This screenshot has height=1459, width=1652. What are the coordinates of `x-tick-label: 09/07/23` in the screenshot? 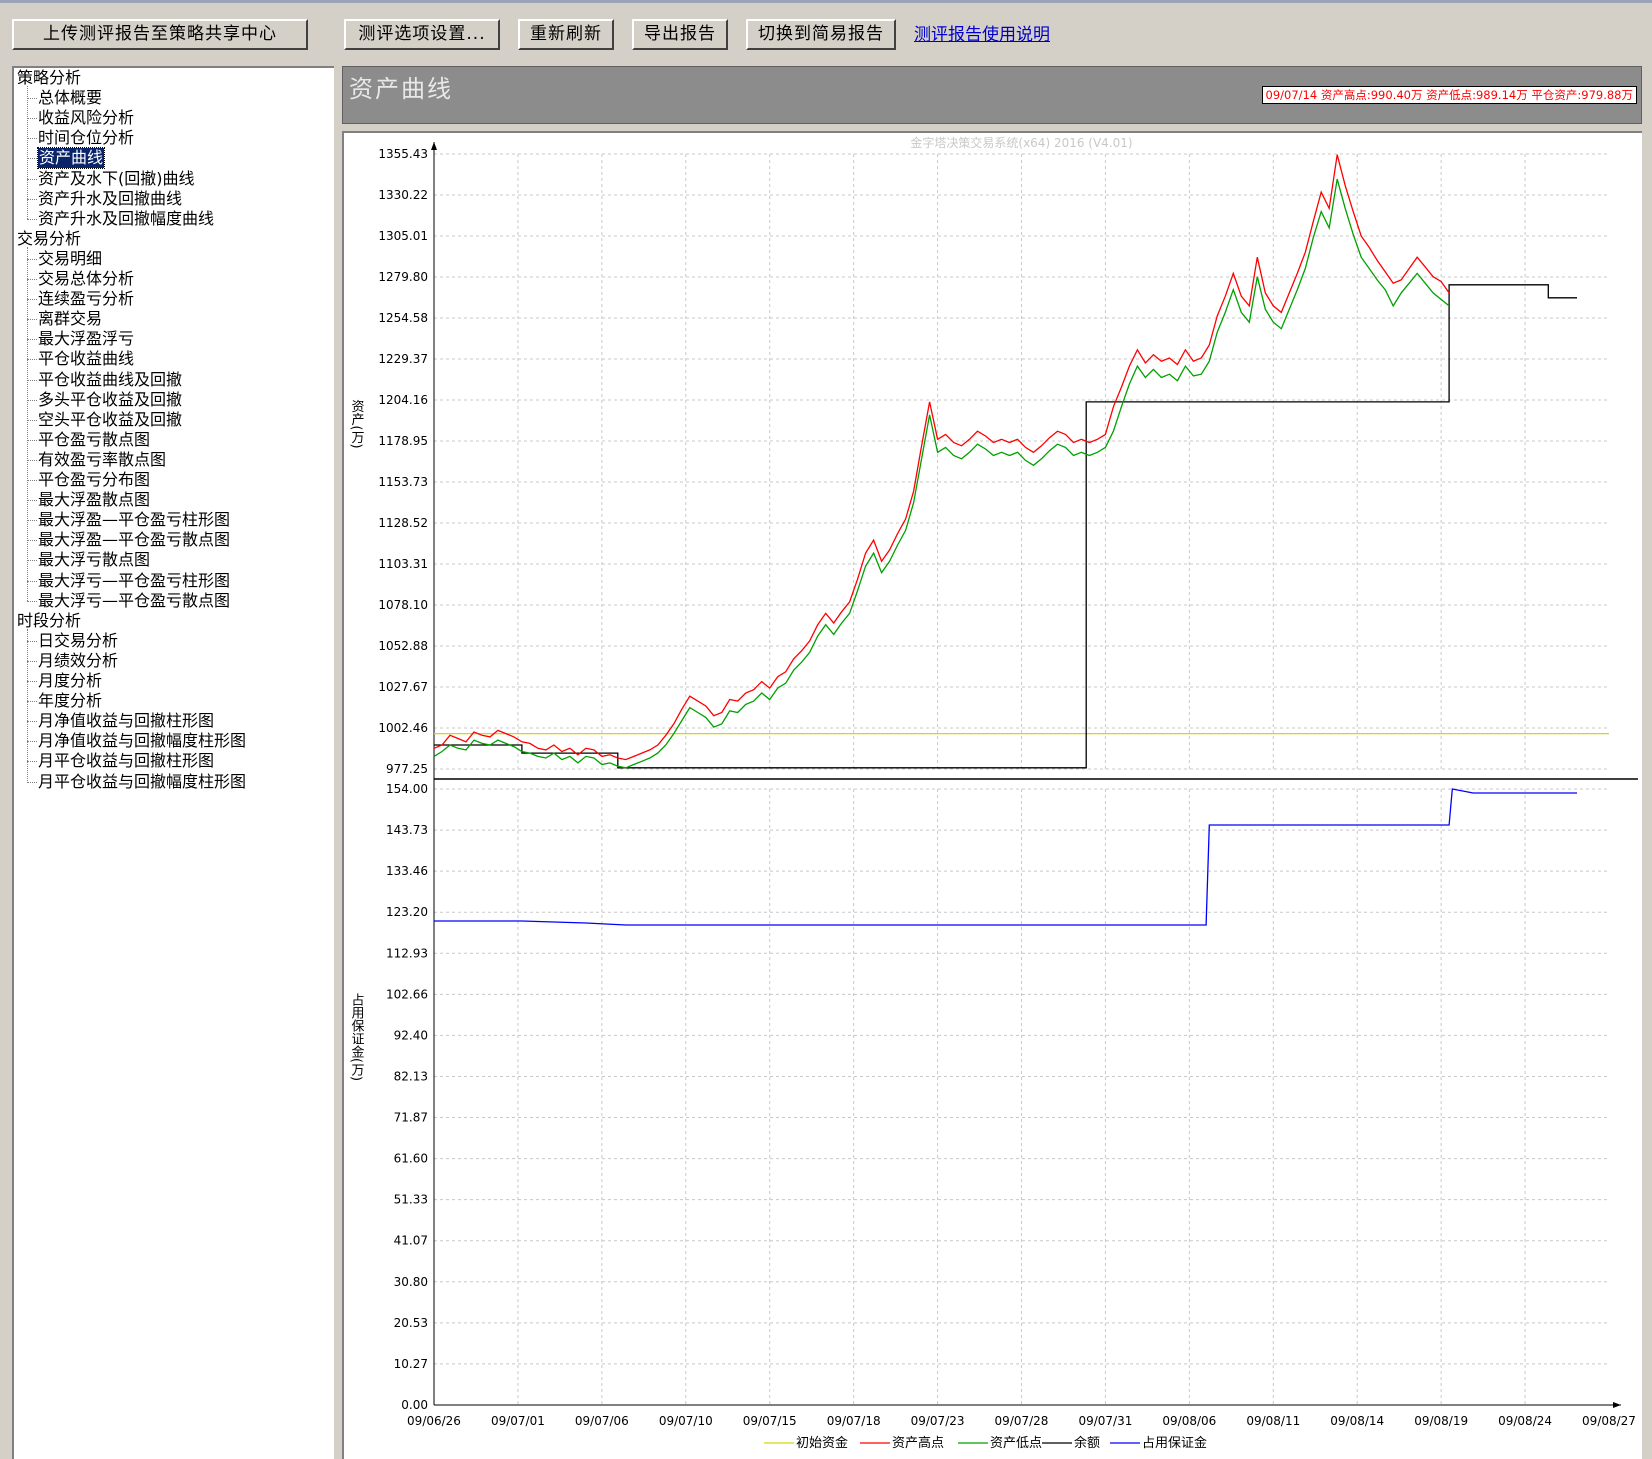 It's located at (938, 1421).